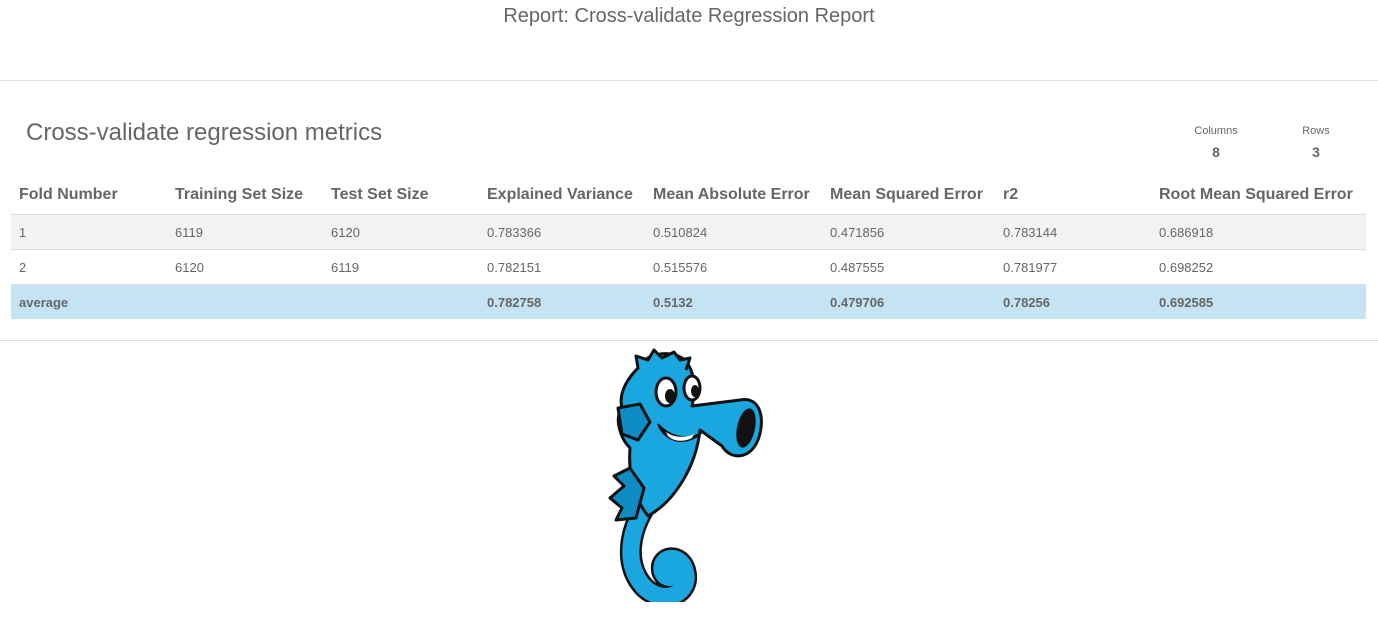  I want to click on rows-stat-label: Rows, so click(1316, 131).